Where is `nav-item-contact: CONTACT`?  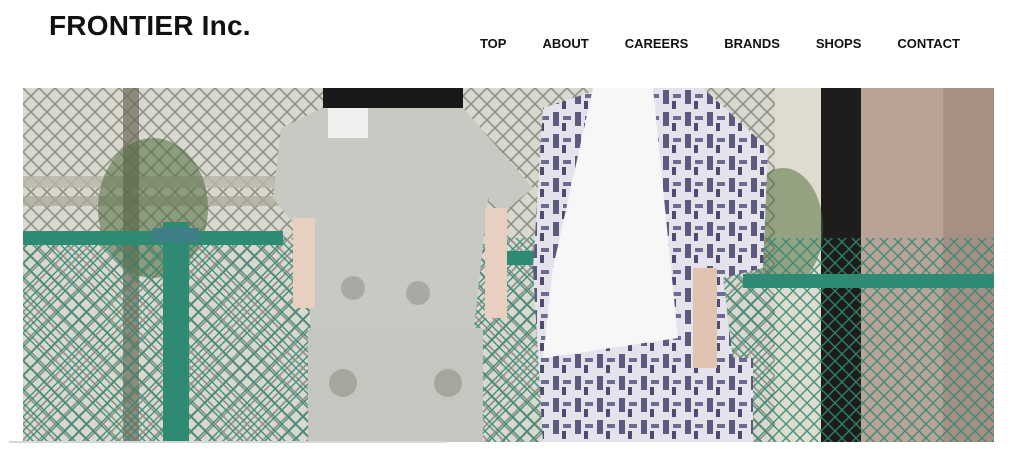 nav-item-contact: CONTACT is located at coordinates (928, 43).